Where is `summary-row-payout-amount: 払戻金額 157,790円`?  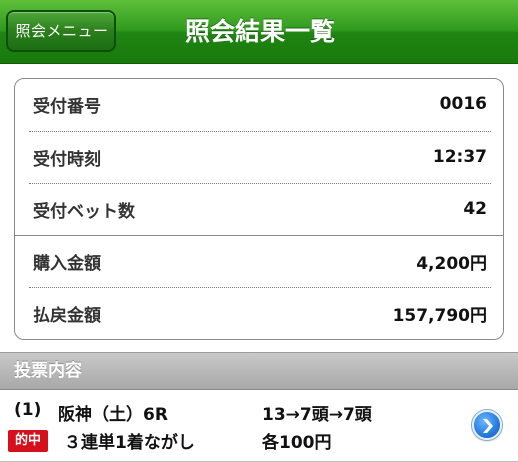
summary-row-payout-amount: 払戻金額 157,790円 is located at coordinates (259, 313).